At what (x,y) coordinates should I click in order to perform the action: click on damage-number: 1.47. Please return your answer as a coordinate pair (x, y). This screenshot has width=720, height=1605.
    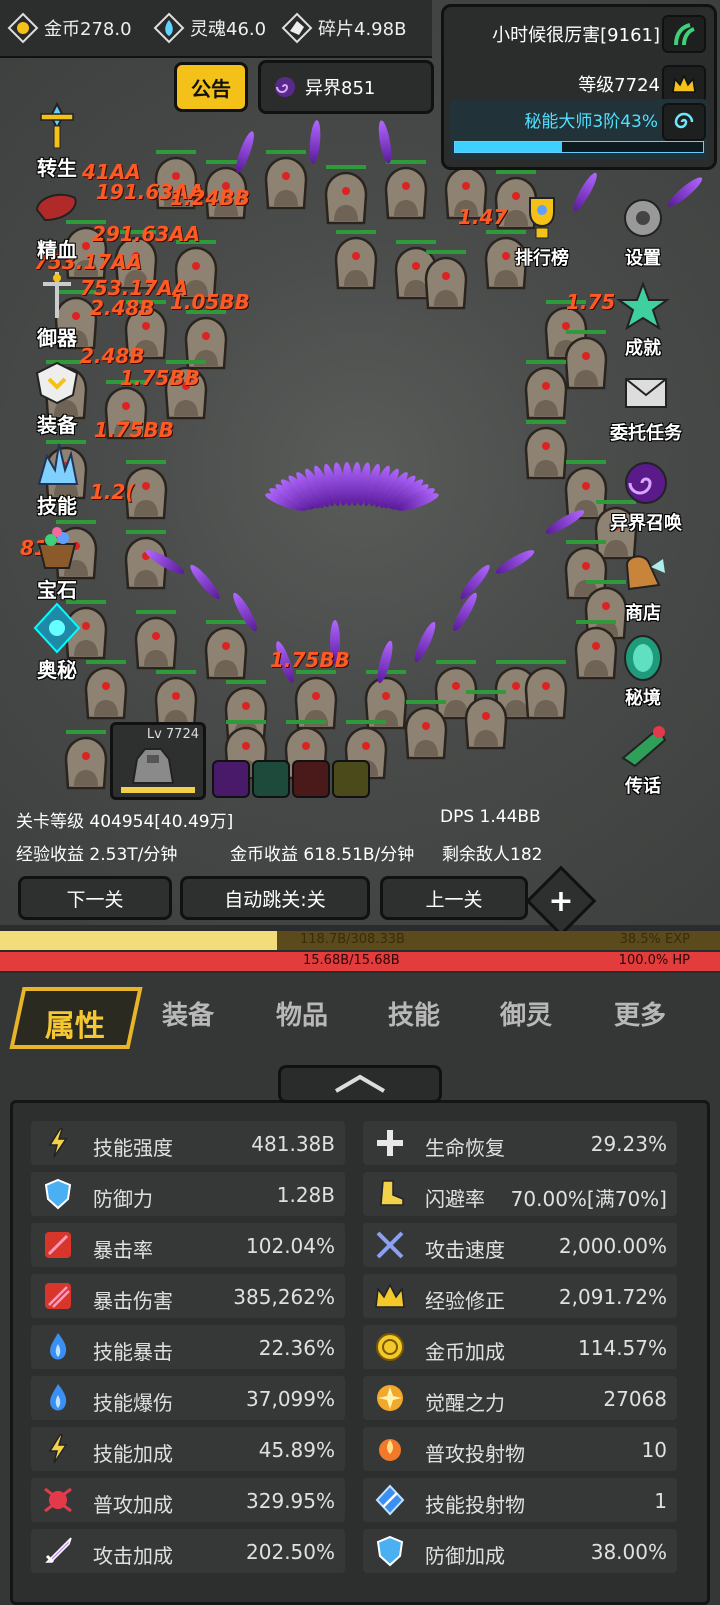
    Looking at the image, I should click on (483, 217).